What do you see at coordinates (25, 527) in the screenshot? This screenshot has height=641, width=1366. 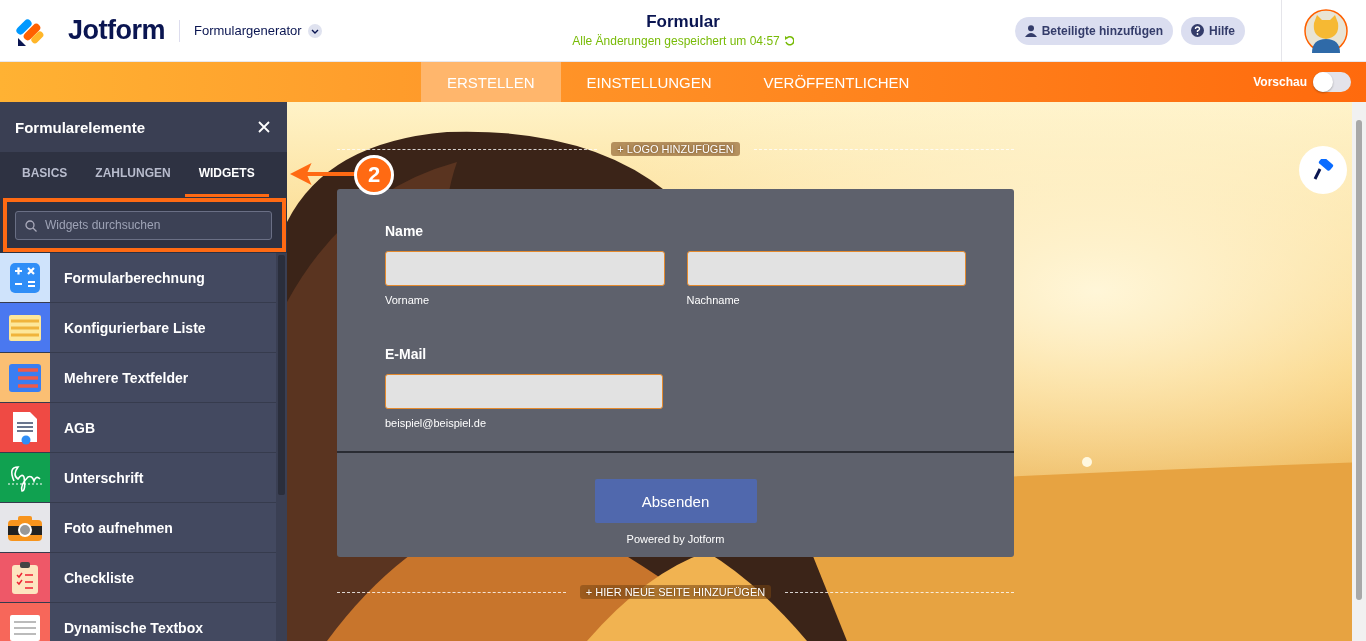 I see `camera-icon` at bounding box center [25, 527].